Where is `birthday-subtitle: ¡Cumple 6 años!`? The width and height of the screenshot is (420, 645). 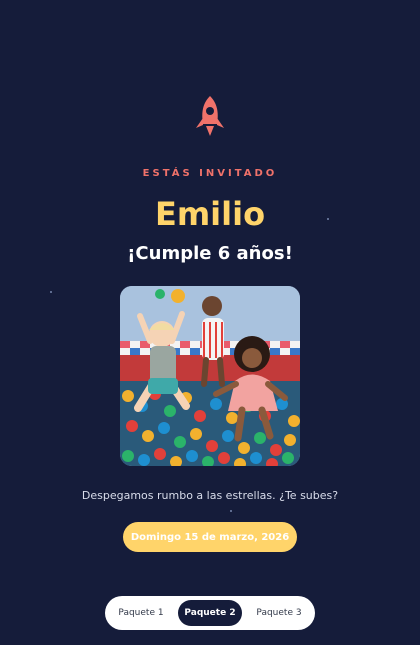
birthday-subtitle: ¡Cumple 6 años! is located at coordinates (210, 253).